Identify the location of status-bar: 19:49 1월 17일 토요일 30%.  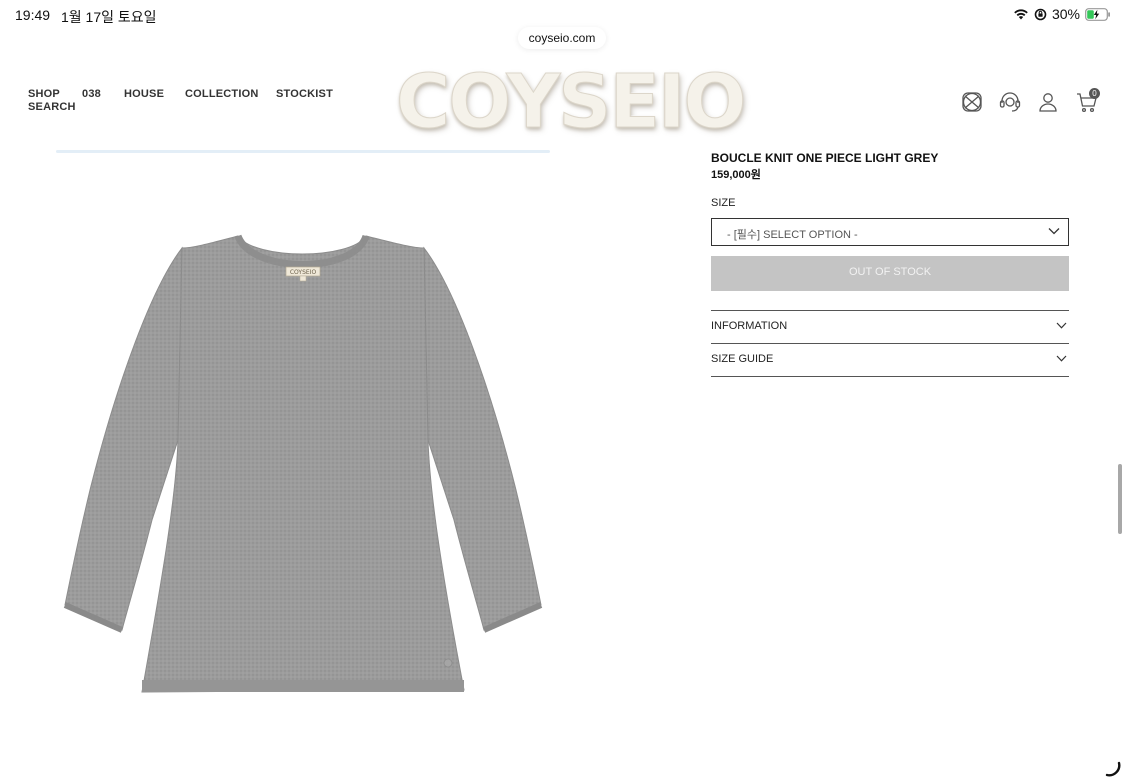
(562, 15).